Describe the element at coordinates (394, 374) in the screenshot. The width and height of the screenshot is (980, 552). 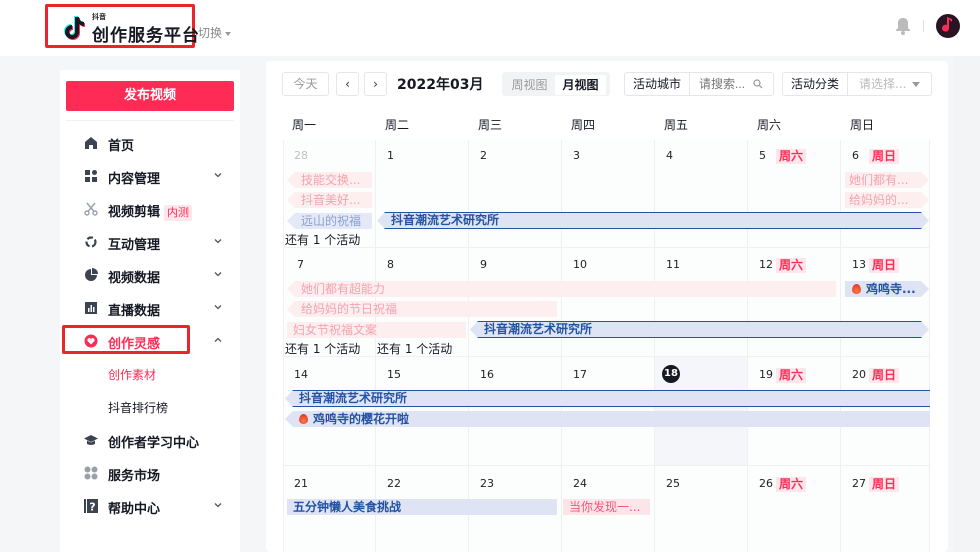
I see `day-number: 15` at that location.